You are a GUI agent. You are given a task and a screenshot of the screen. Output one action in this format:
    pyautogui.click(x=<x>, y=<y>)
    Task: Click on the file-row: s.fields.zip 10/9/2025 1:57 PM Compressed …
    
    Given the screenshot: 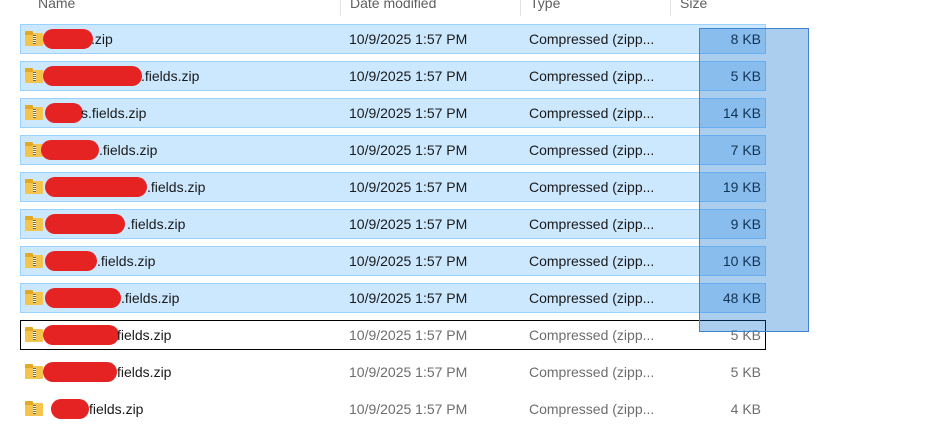 What is the action you would take?
    pyautogui.click(x=393, y=113)
    